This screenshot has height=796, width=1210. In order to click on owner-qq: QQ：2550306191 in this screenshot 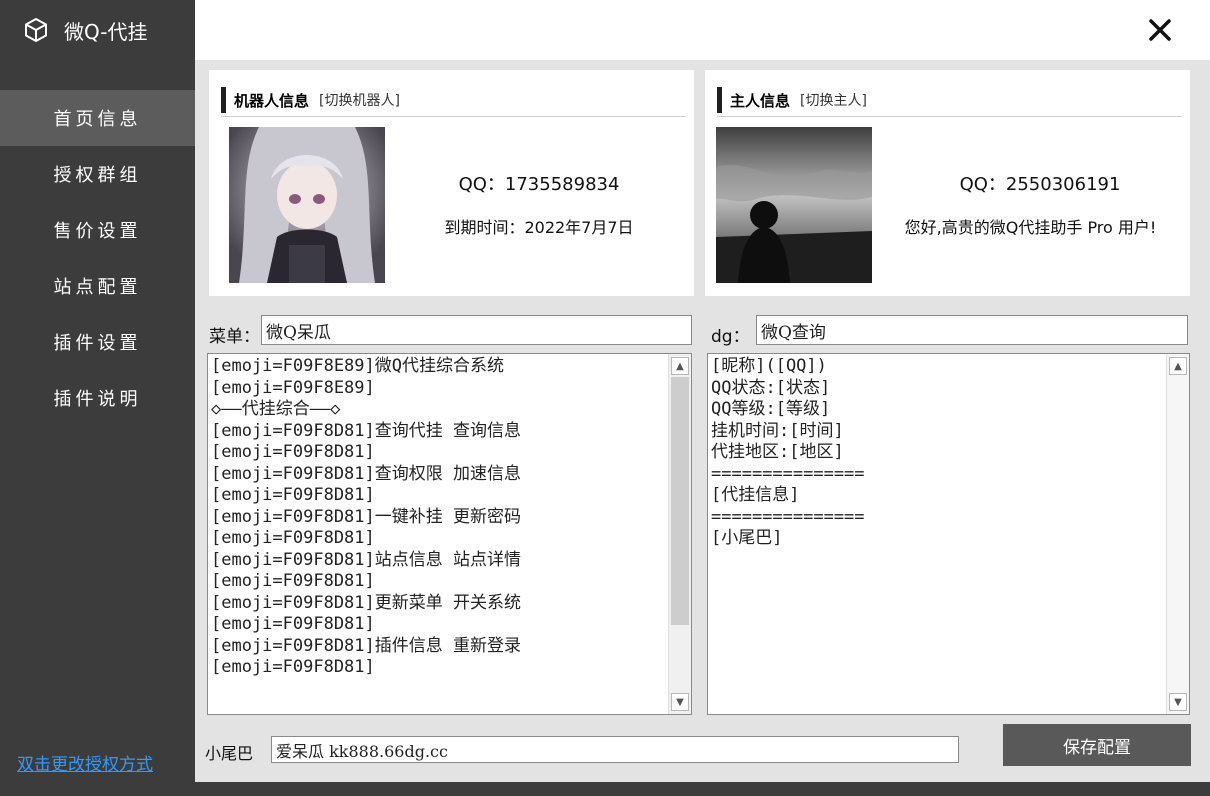, I will do `click(1040, 184)`.